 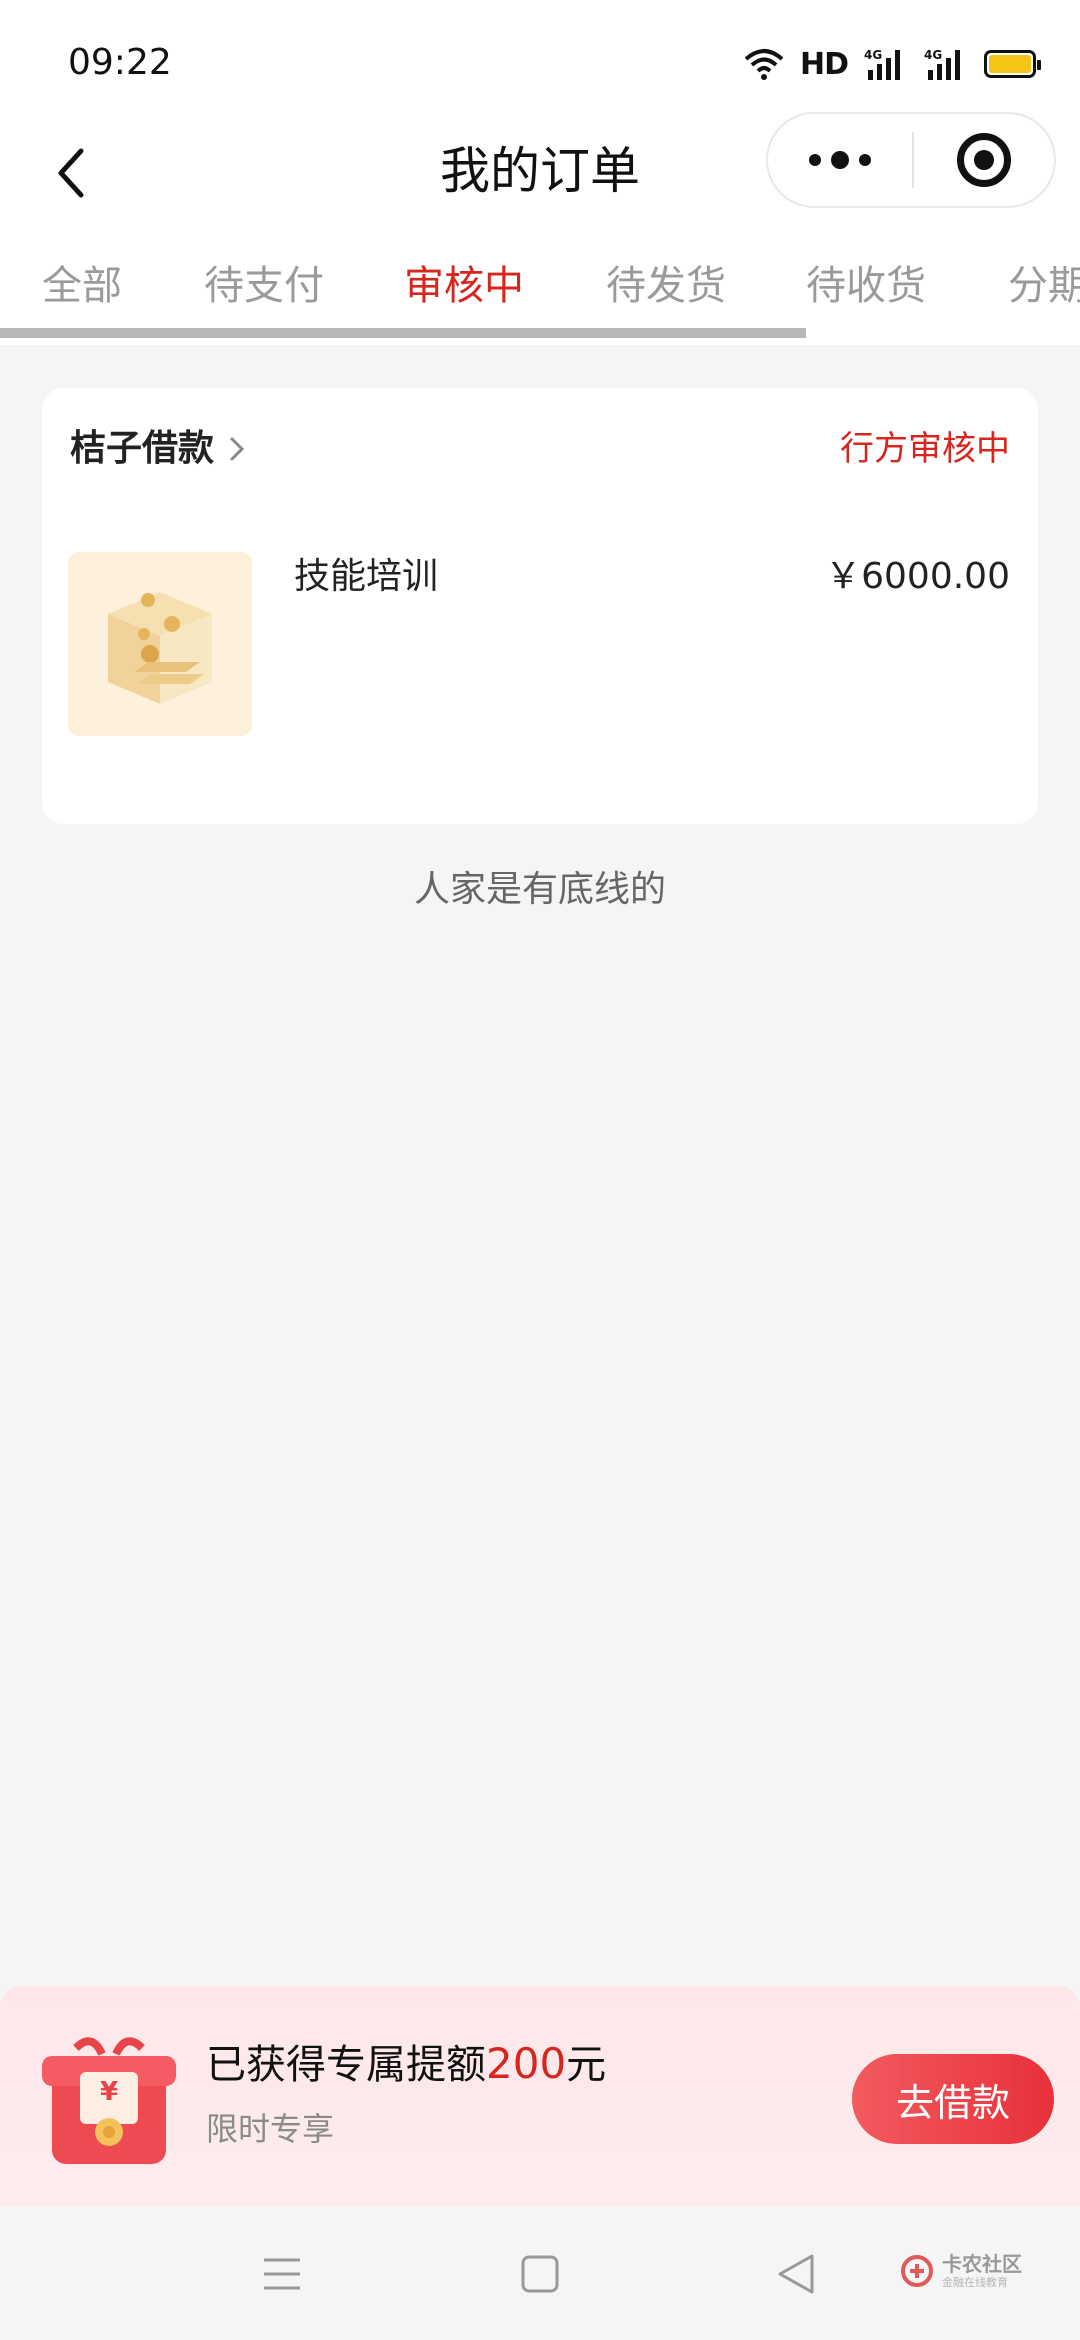 What do you see at coordinates (142, 448) in the screenshot?
I see `shop-name: 桔子借款` at bounding box center [142, 448].